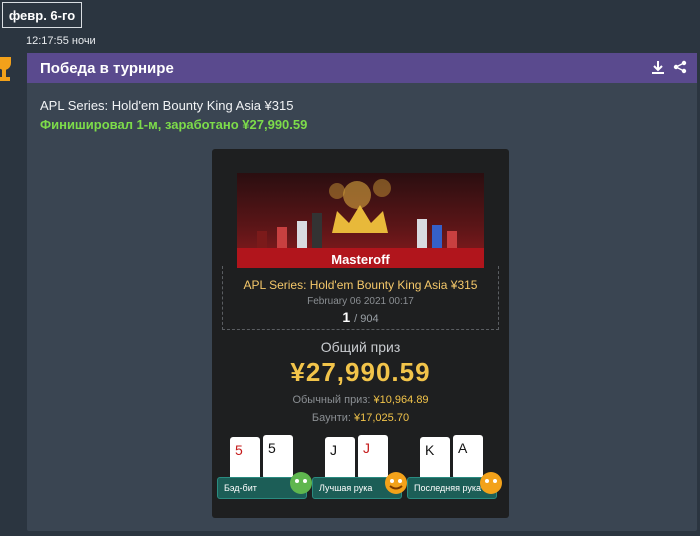 The height and width of the screenshot is (536, 700). I want to click on prize-label: Общий приз, so click(360, 347).